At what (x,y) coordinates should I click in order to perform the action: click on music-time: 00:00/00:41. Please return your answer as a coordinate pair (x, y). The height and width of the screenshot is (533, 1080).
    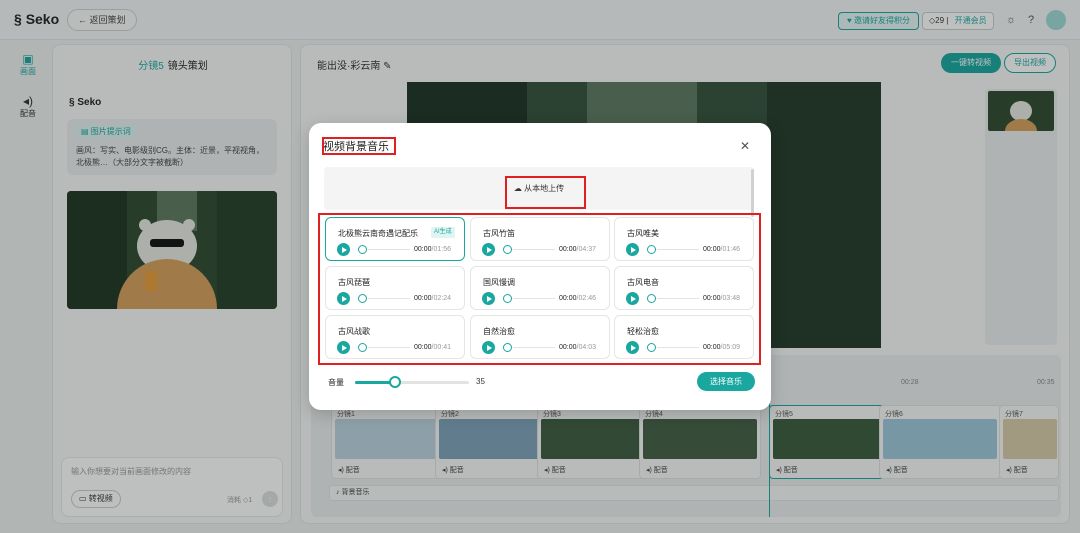
    Looking at the image, I should click on (432, 347).